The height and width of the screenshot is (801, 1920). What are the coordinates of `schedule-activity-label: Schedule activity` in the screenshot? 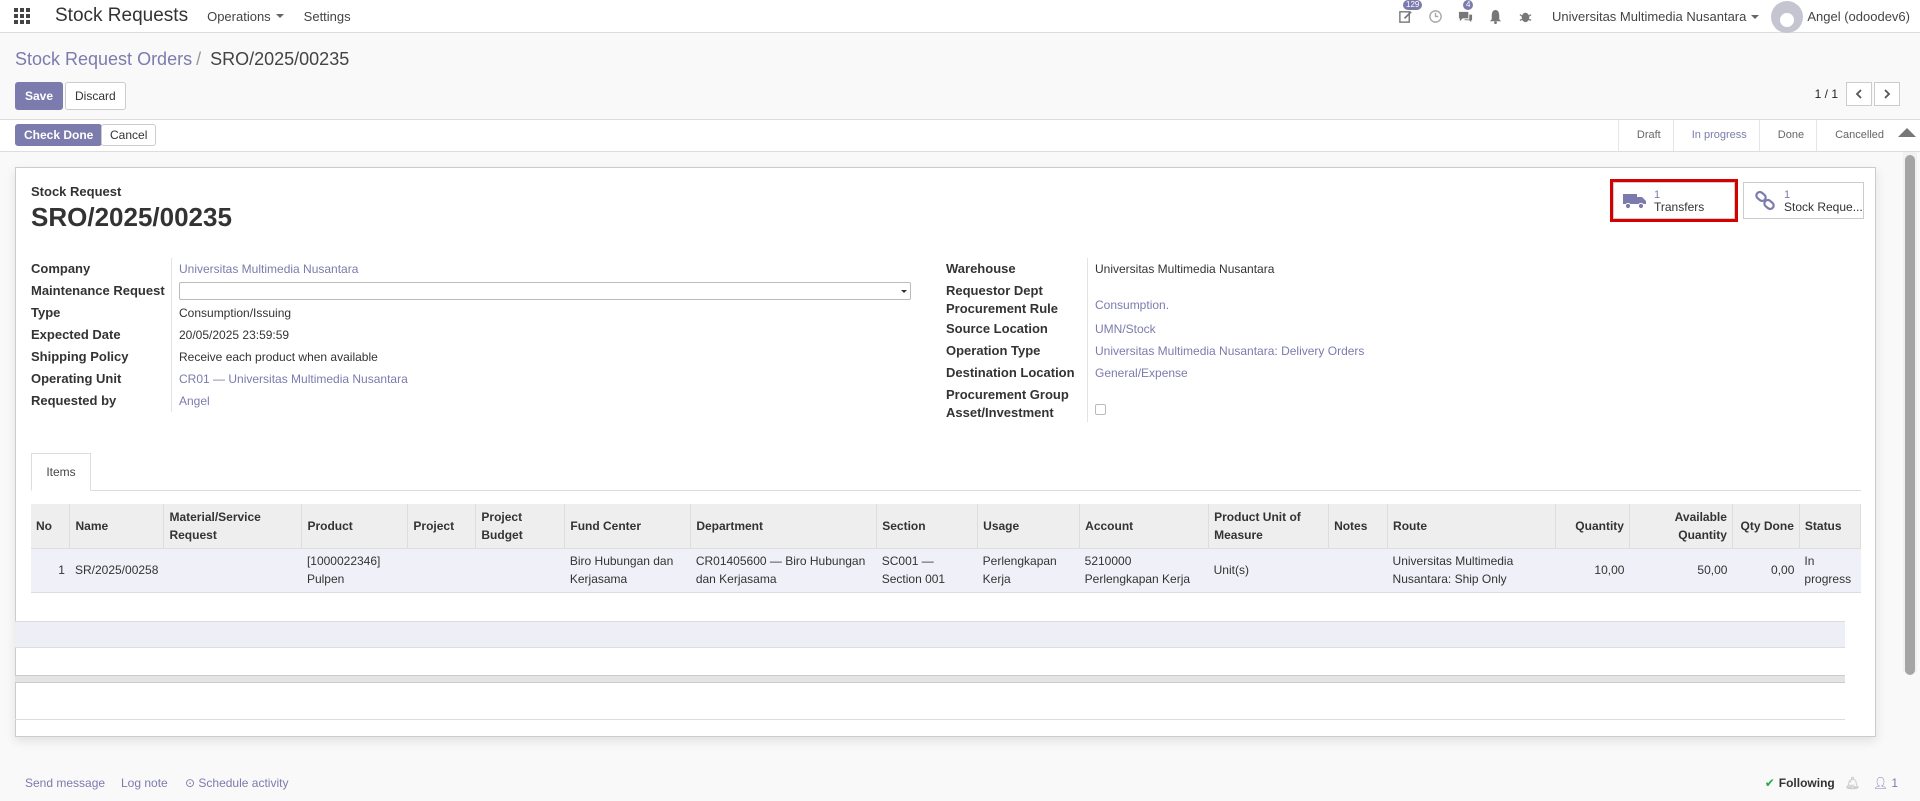 It's located at (243, 783).